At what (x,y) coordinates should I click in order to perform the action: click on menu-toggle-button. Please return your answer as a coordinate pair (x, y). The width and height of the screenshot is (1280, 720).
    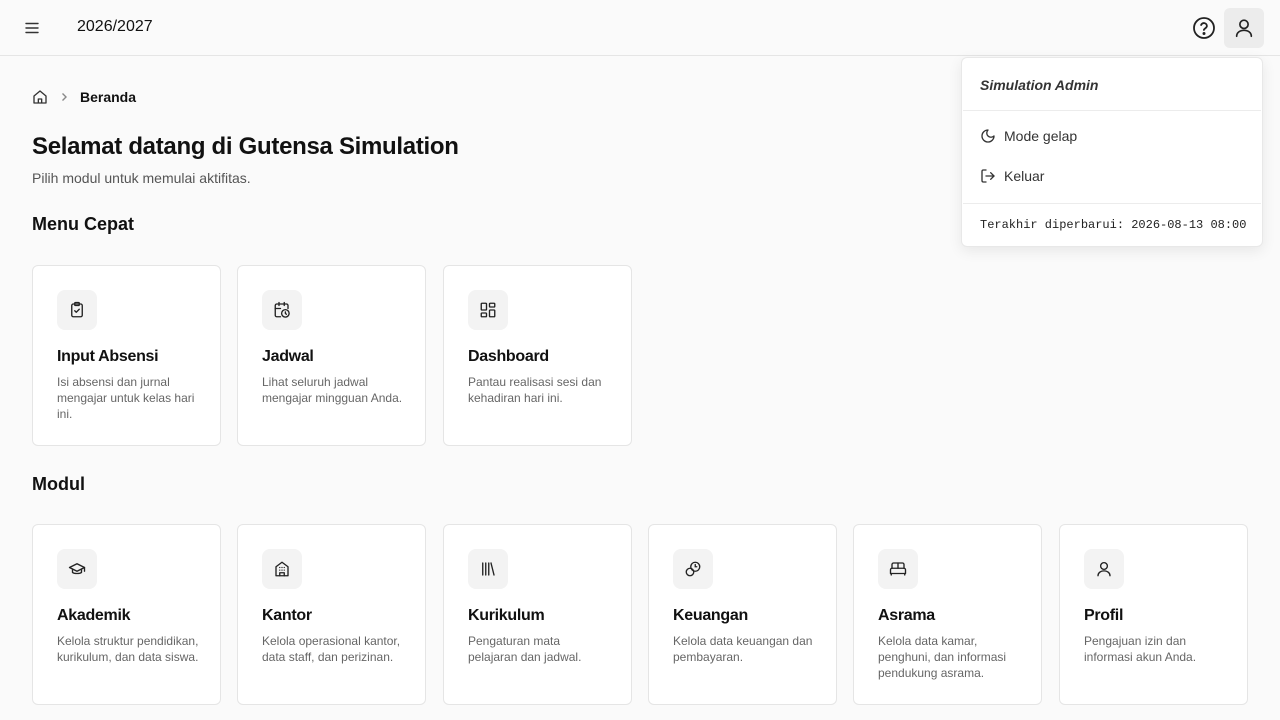
    Looking at the image, I should click on (32, 28).